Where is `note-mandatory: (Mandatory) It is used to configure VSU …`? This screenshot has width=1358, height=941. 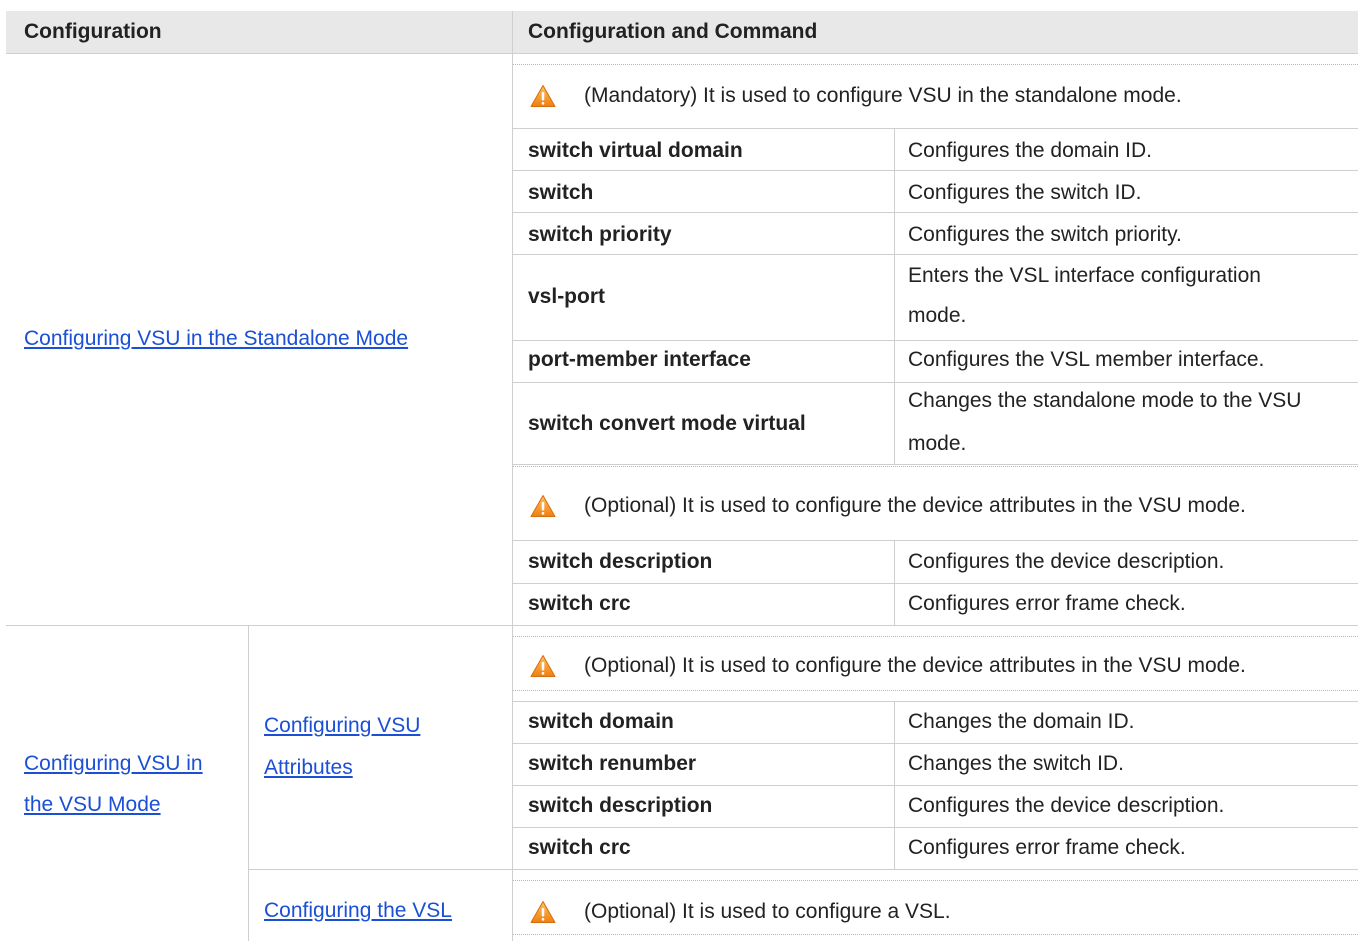 note-mandatory: (Mandatory) It is used to configure VSU … is located at coordinates (883, 95).